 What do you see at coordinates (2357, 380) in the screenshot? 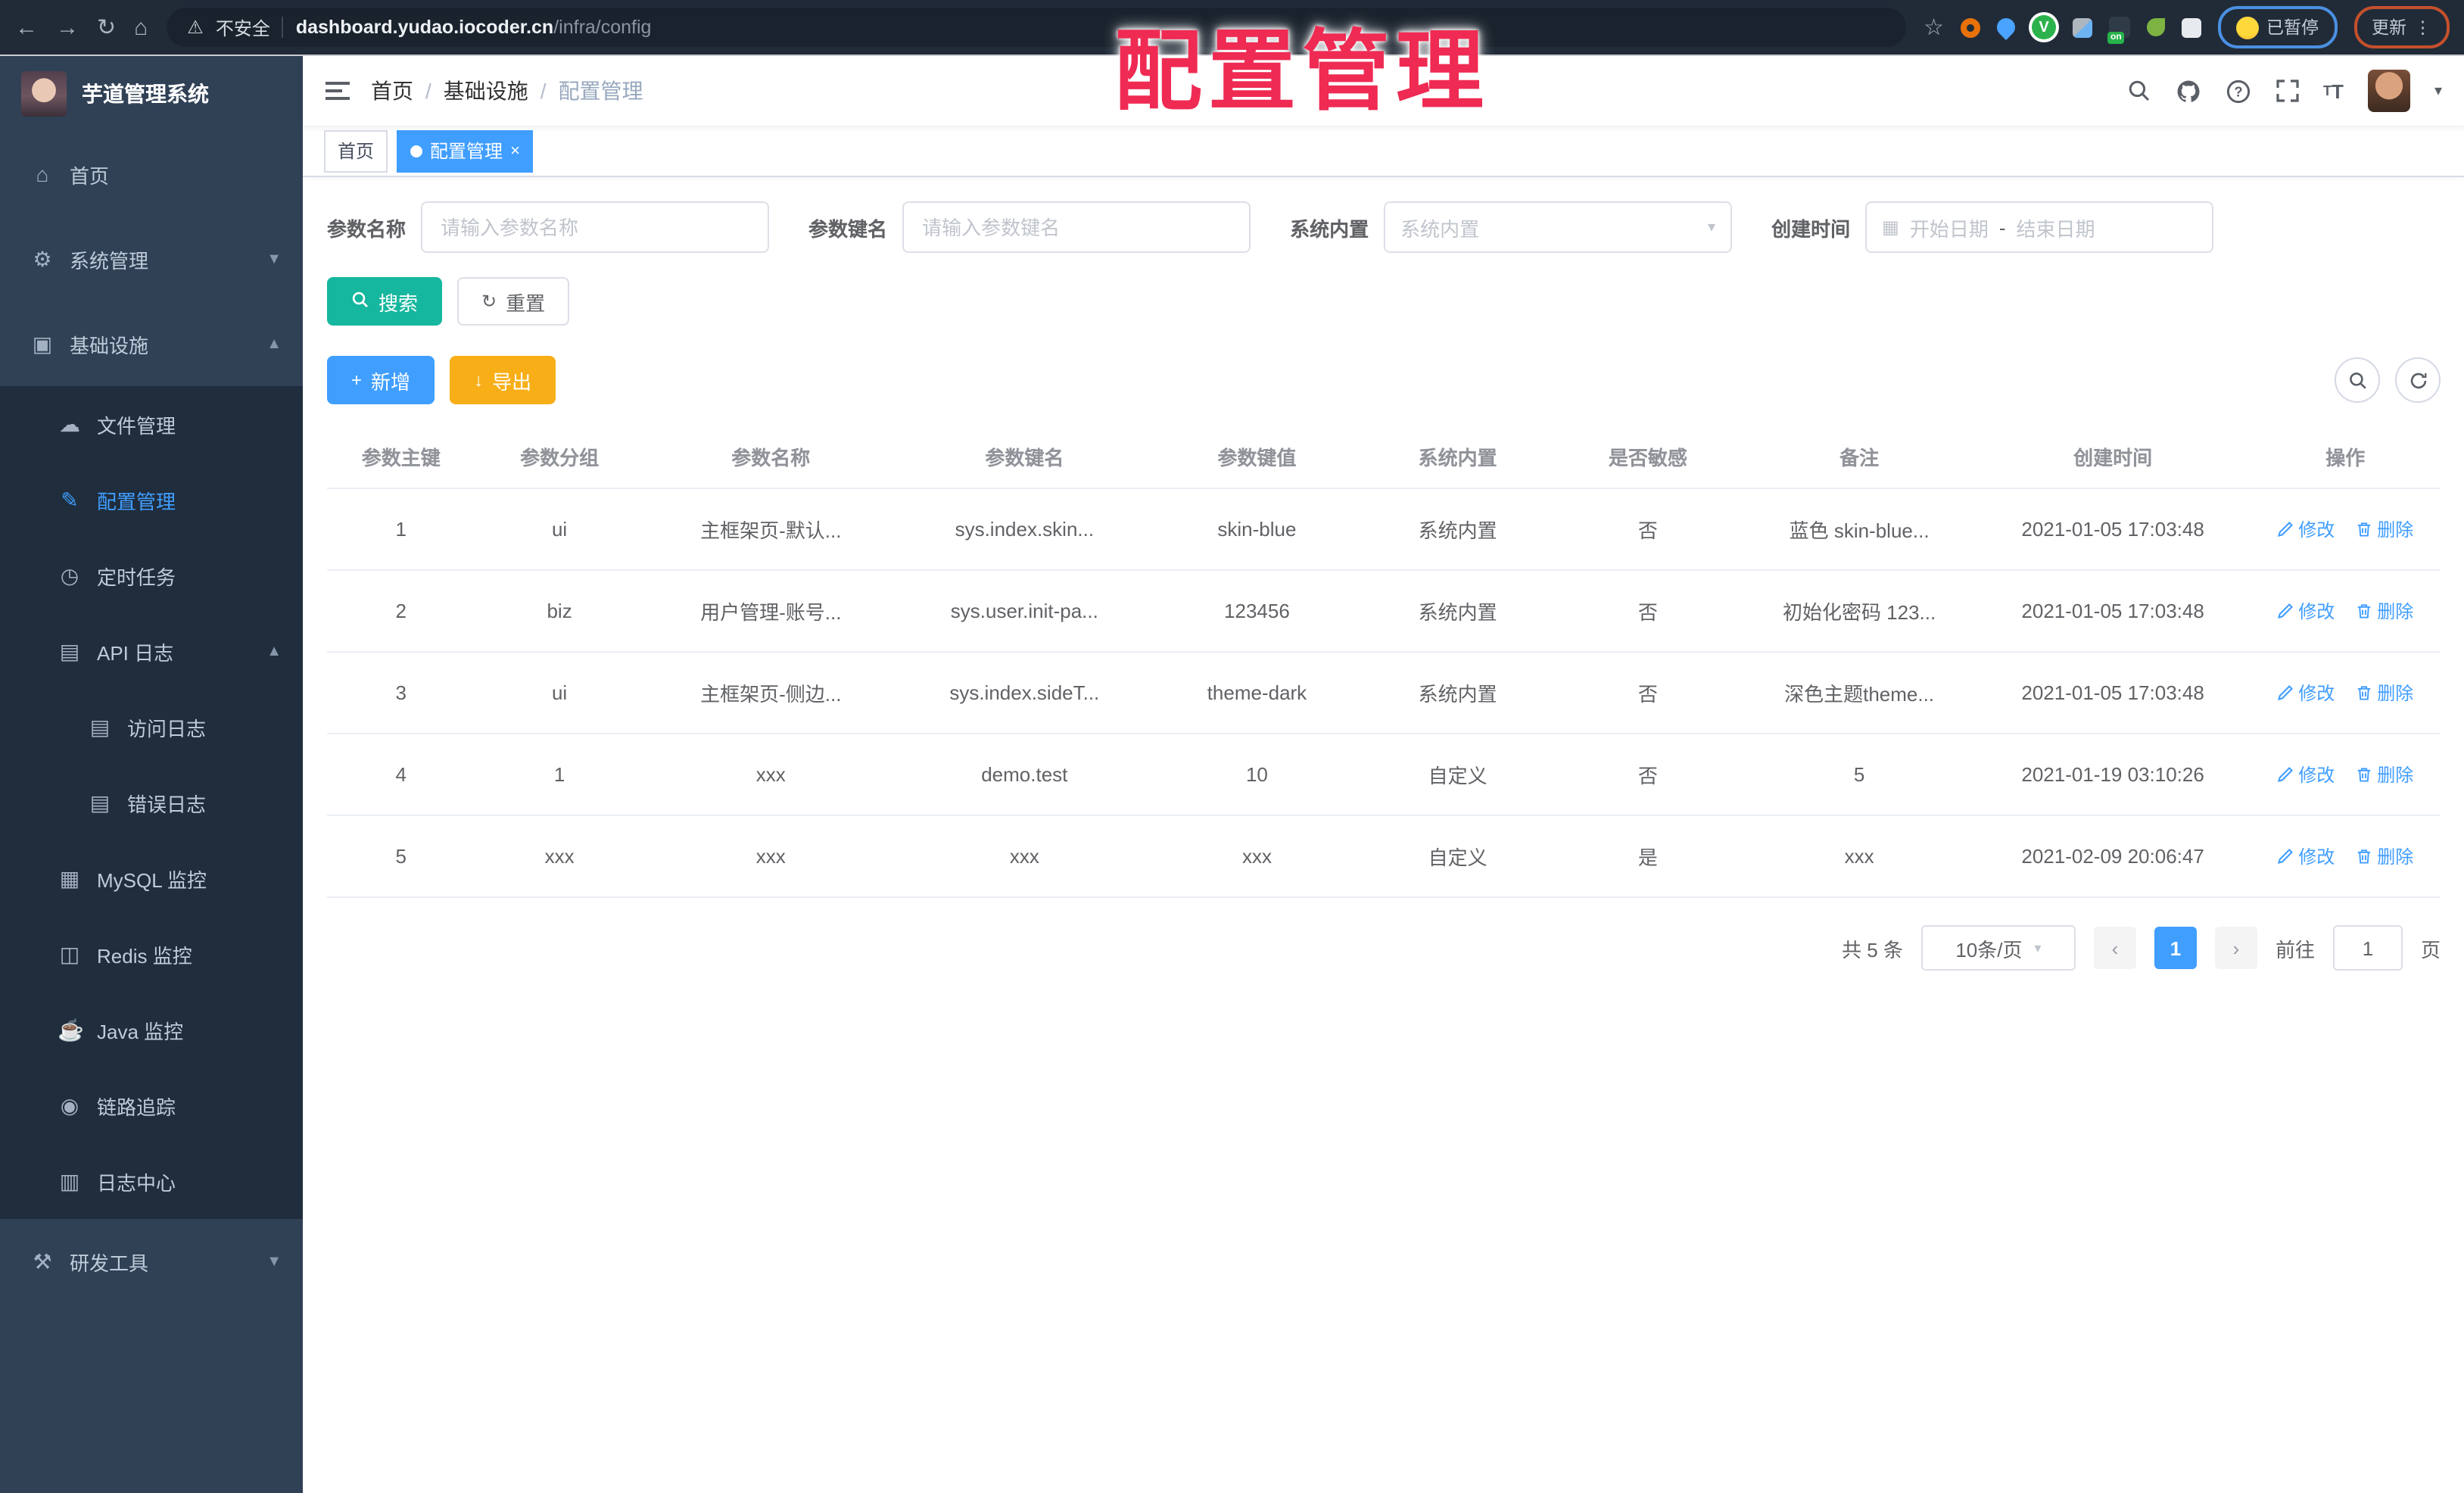
I see `search-toggle-button` at bounding box center [2357, 380].